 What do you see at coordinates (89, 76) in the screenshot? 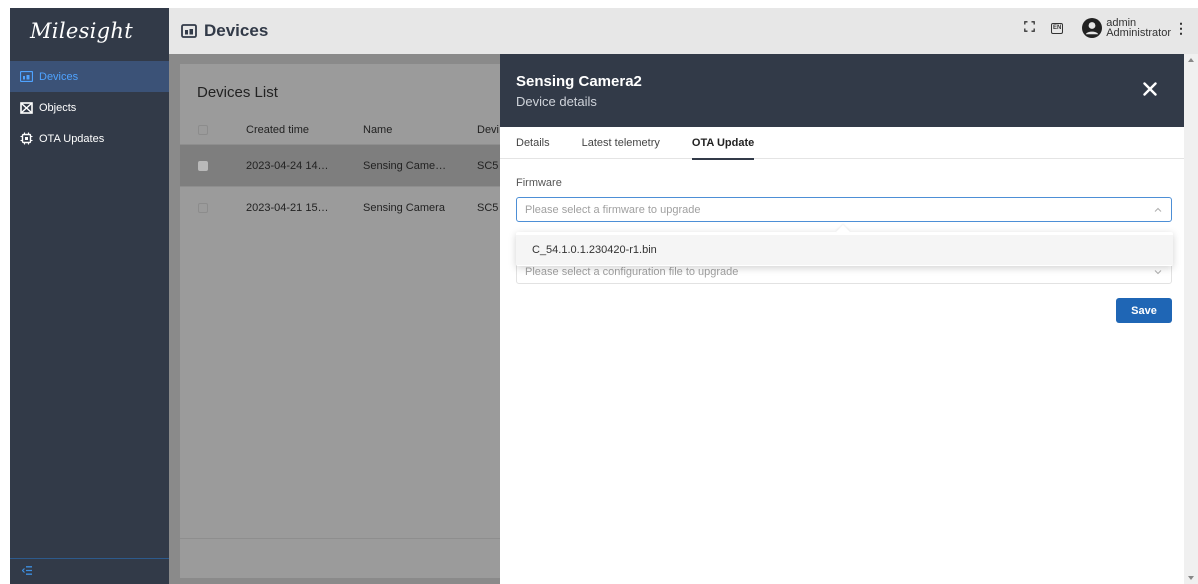
I see `sidebar-item-devices: Devices` at bounding box center [89, 76].